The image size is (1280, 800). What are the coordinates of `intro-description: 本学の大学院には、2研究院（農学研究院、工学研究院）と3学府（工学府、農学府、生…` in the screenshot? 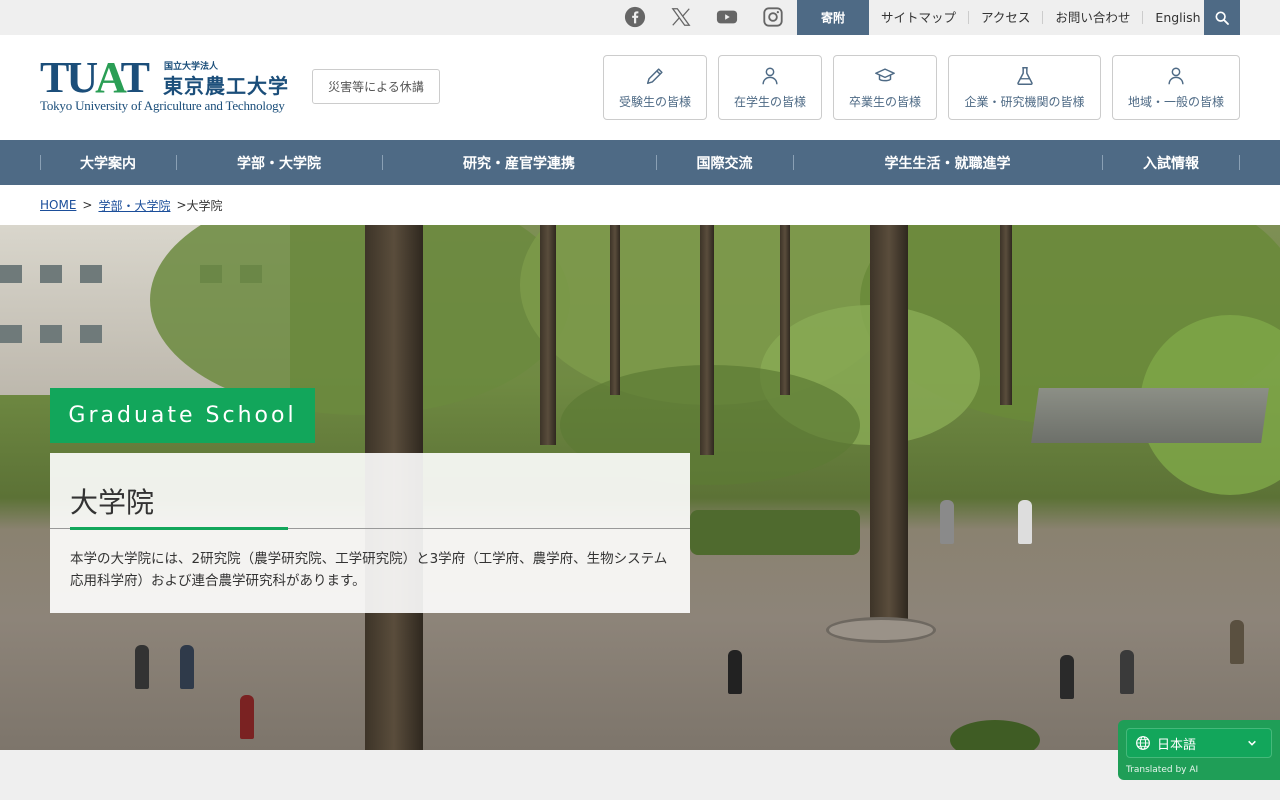 It's located at (369, 570).